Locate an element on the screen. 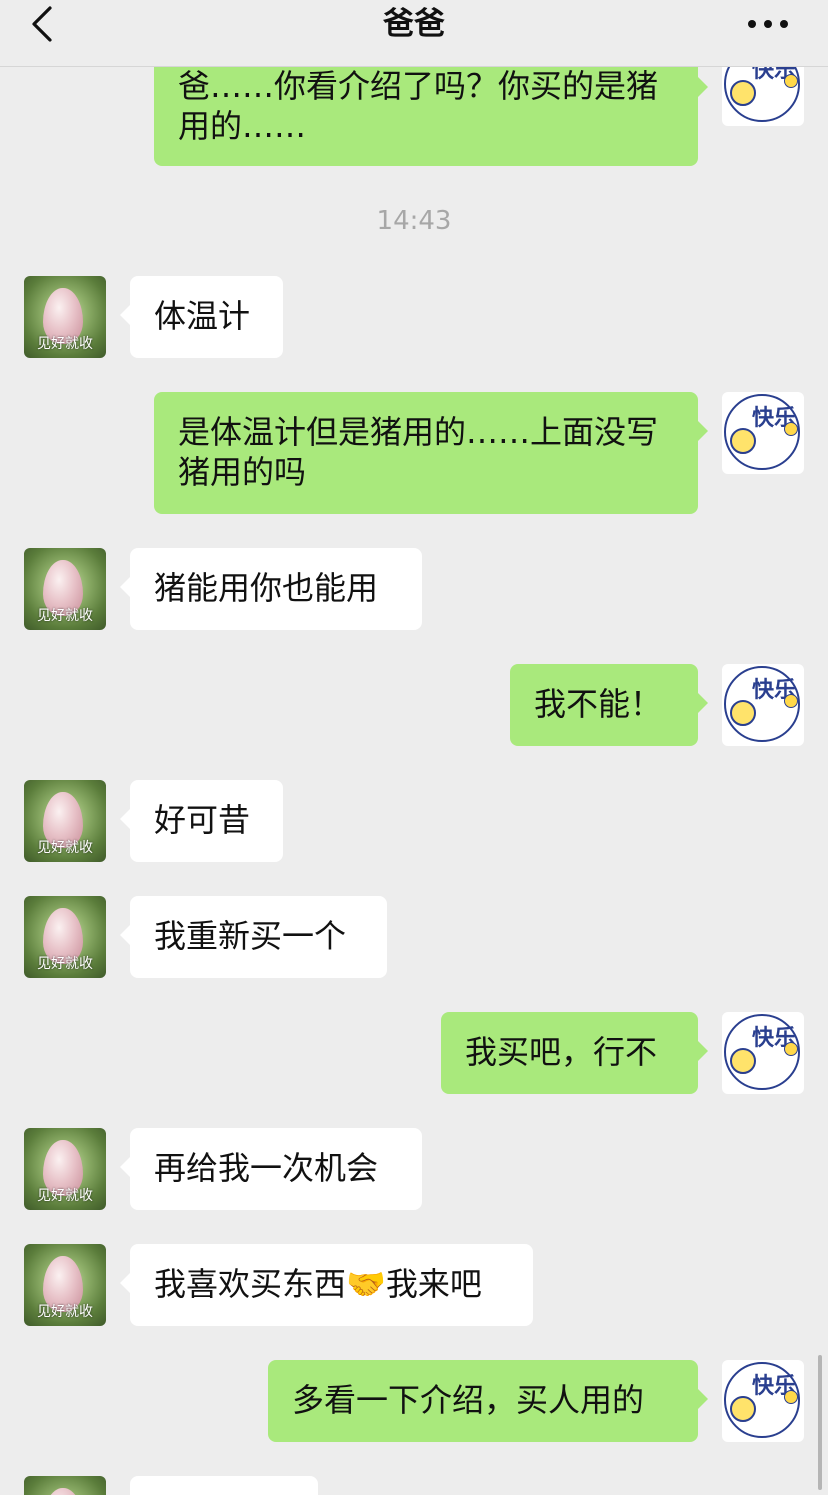 The width and height of the screenshot is (828, 1495). message-bubble-incoming: 我喜欢买东西🤝我来吧 is located at coordinates (326, 1285).